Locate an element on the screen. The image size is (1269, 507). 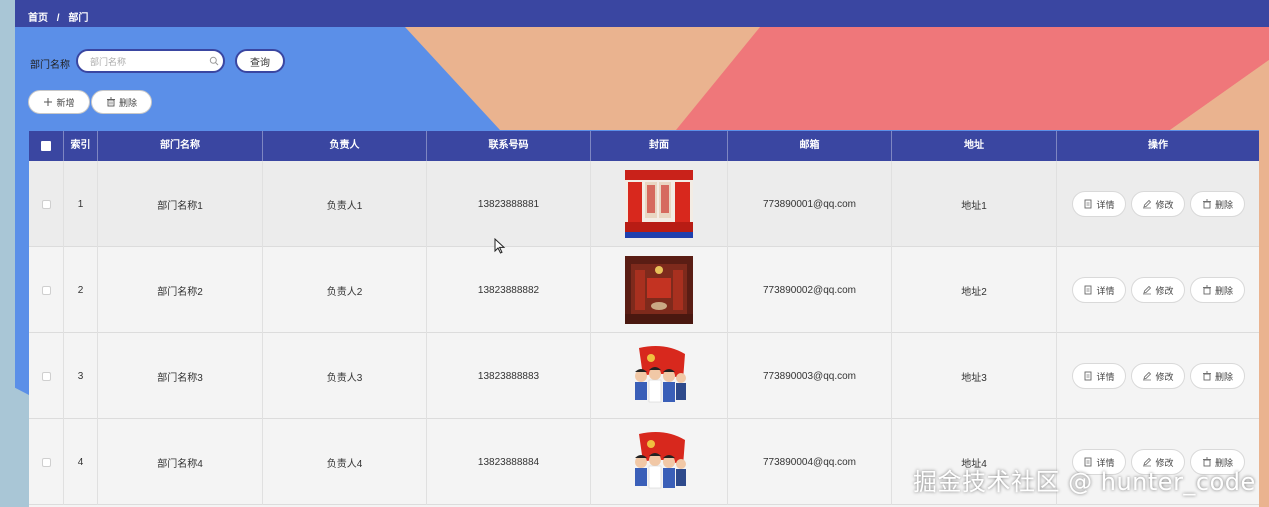
cell-leader: 负责人3 is located at coordinates (344, 376).